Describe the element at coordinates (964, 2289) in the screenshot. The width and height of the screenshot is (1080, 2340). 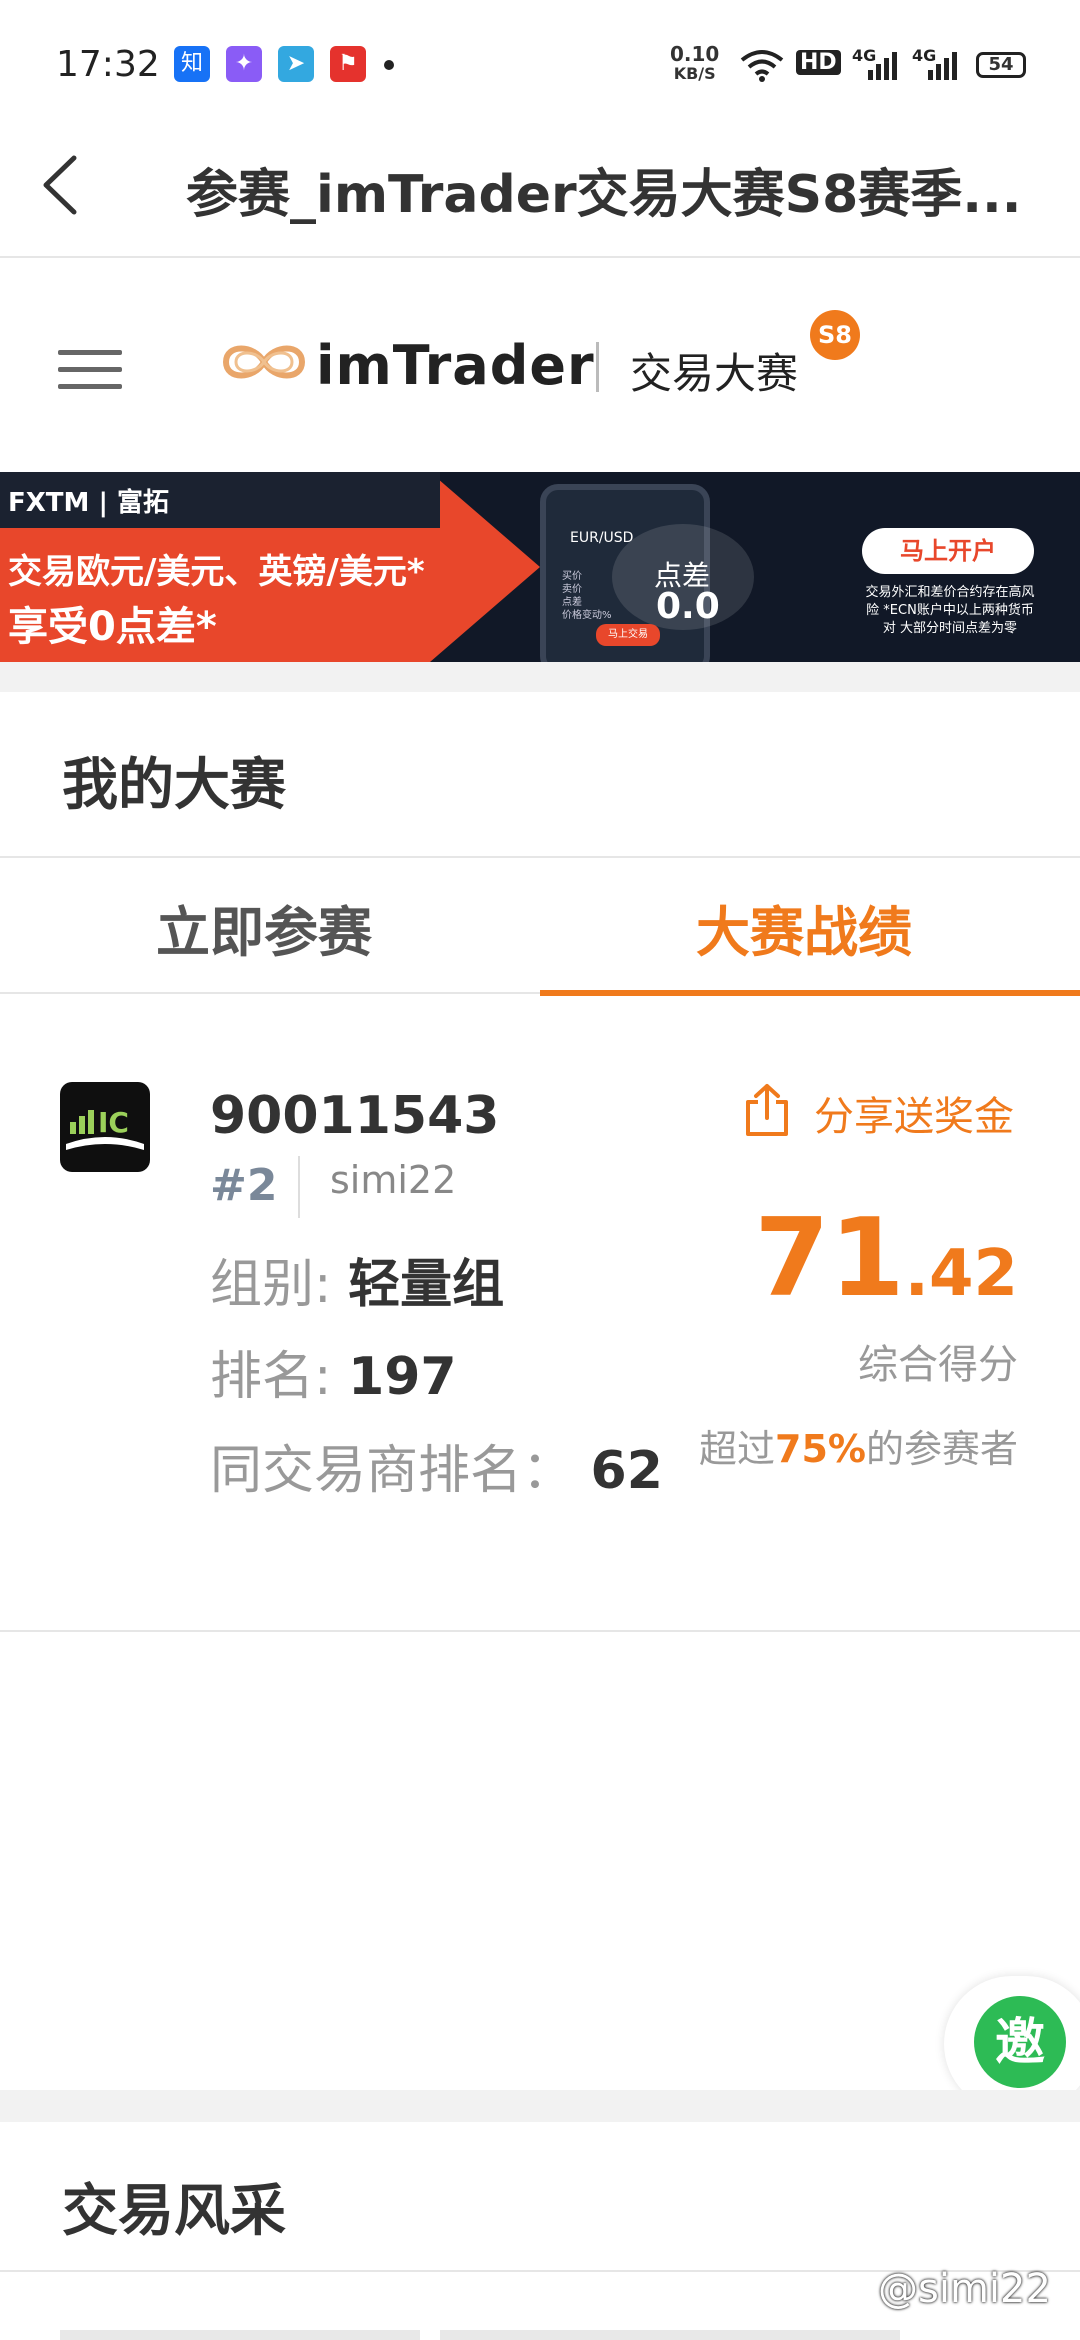
I see `watermark: @simi22` at that location.